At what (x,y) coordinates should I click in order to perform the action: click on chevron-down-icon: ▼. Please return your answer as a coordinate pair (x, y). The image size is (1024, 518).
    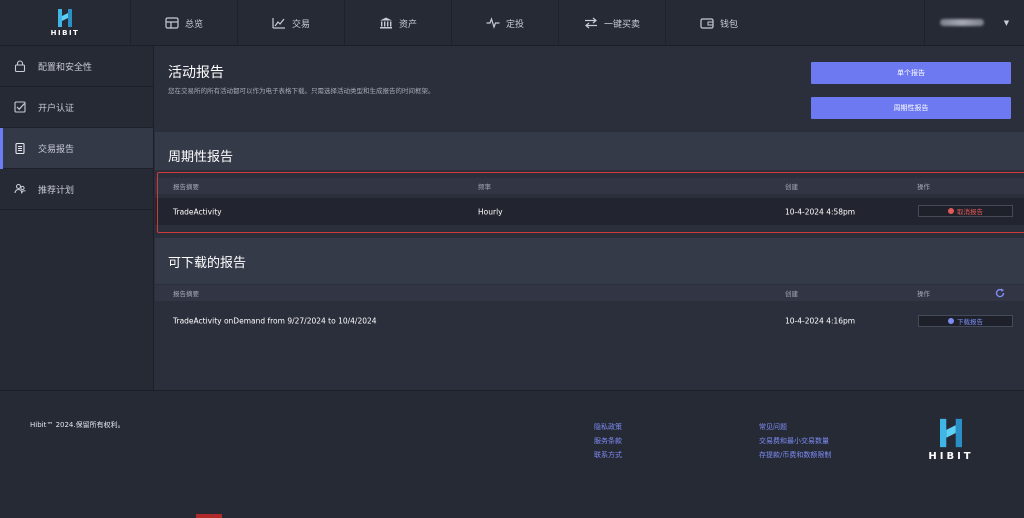
    Looking at the image, I should click on (1006, 23).